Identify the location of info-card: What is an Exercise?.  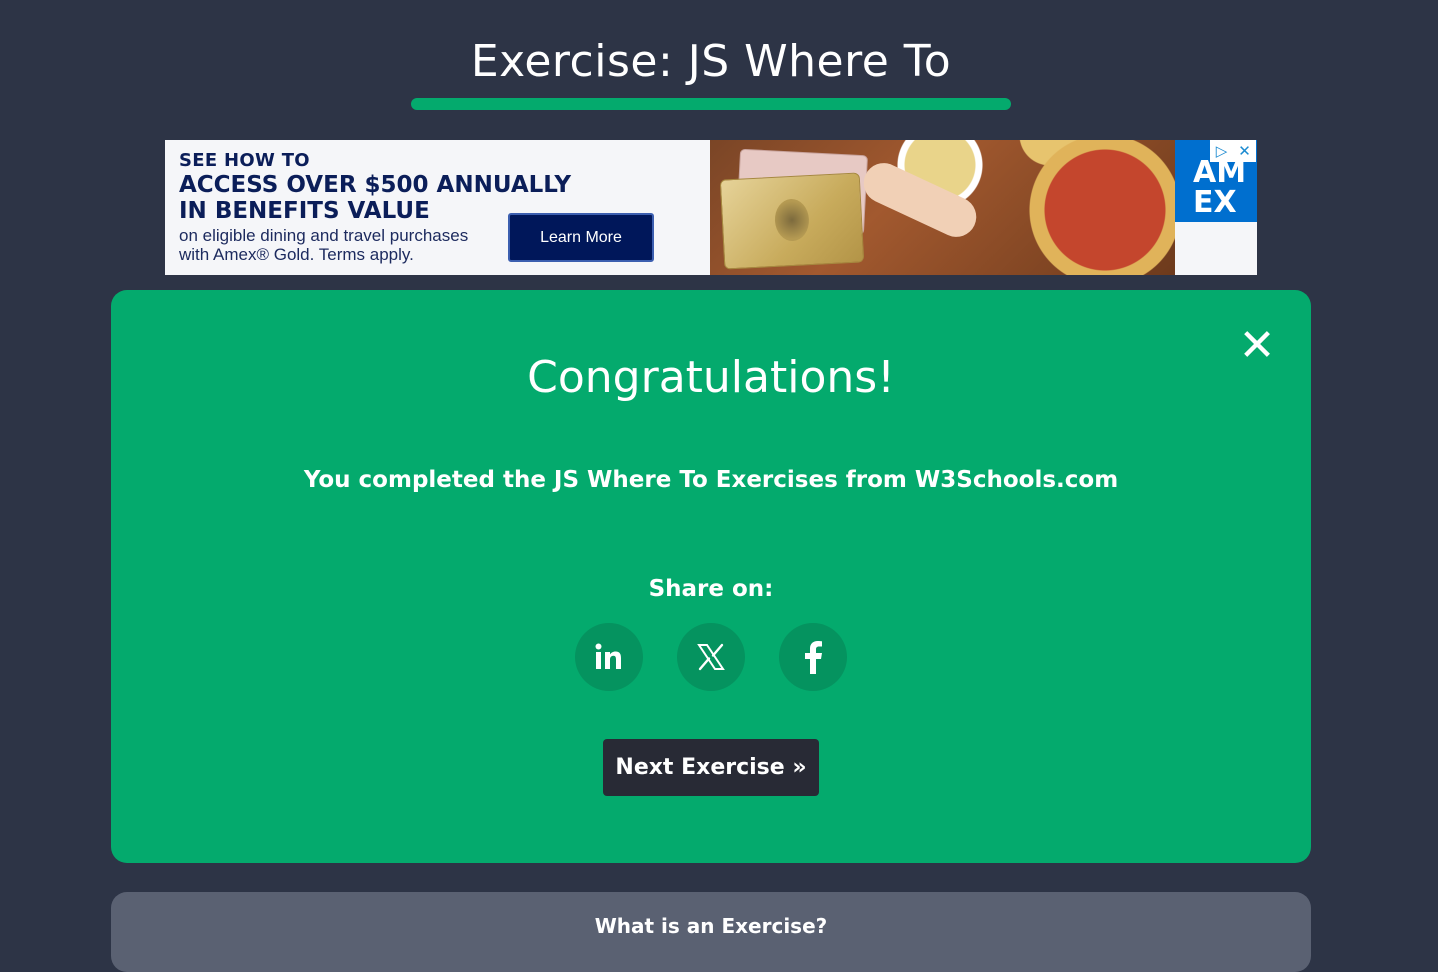
(711, 932).